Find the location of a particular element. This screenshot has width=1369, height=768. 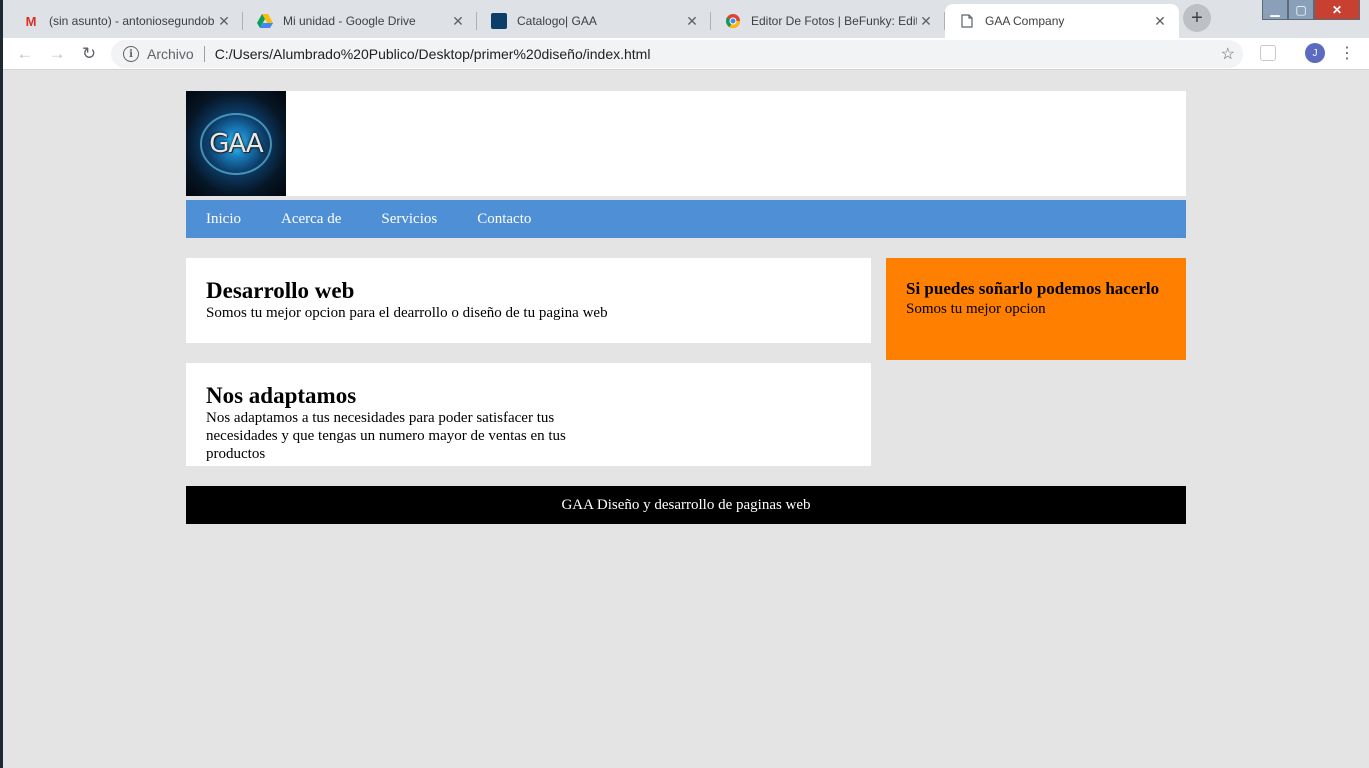

chrome-icon is located at coordinates (733, 21).